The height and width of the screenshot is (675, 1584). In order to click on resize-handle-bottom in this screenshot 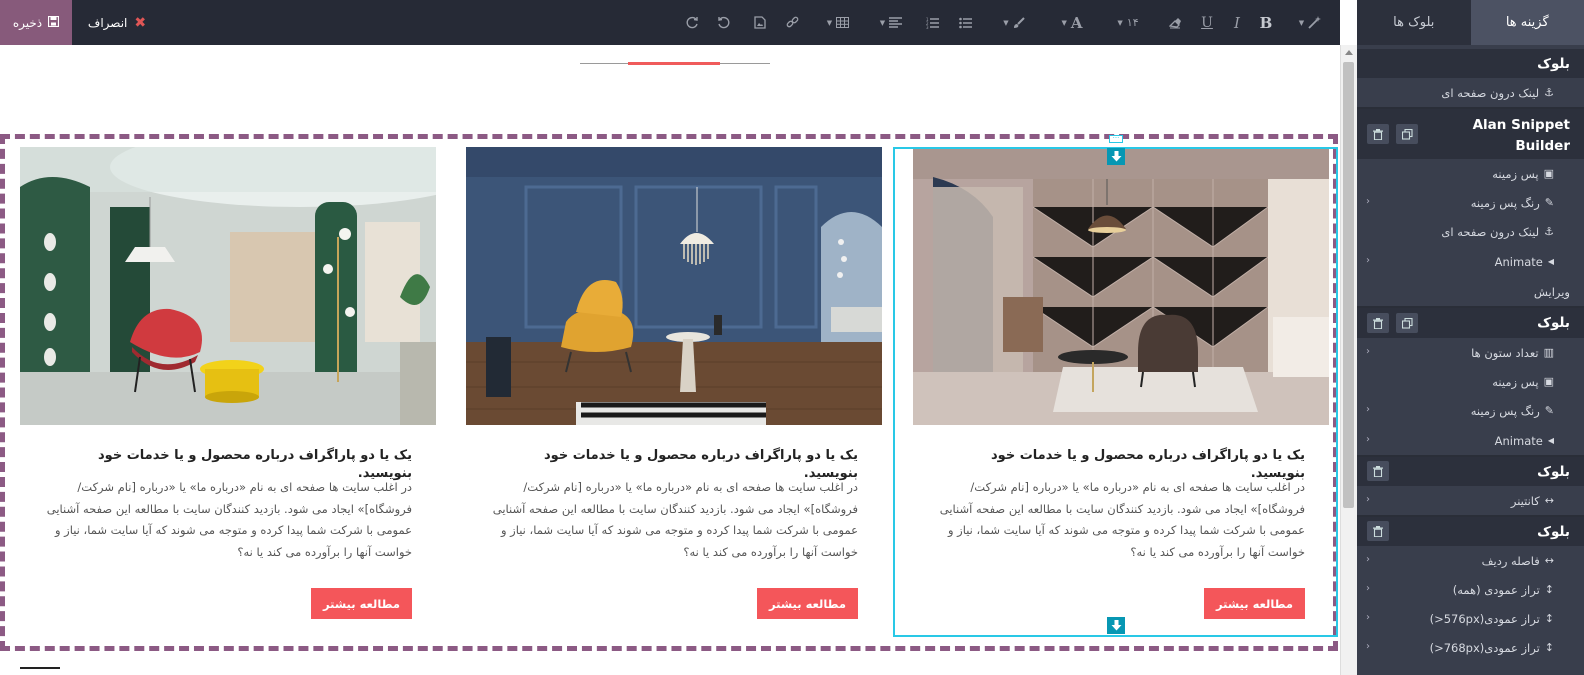, I will do `click(1116, 625)`.